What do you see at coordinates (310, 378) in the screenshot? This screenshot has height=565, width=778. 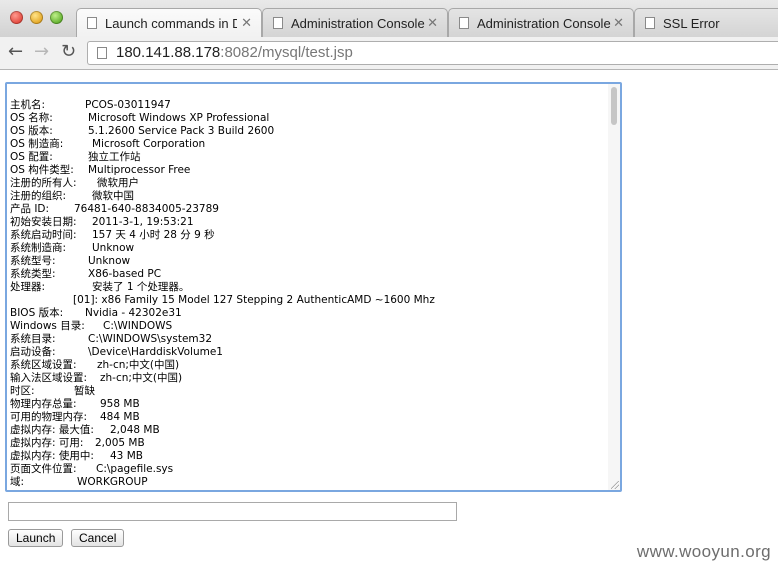 I see `console-line: 输入法区域设置: zh-cn;中文(中国)` at bounding box center [310, 378].